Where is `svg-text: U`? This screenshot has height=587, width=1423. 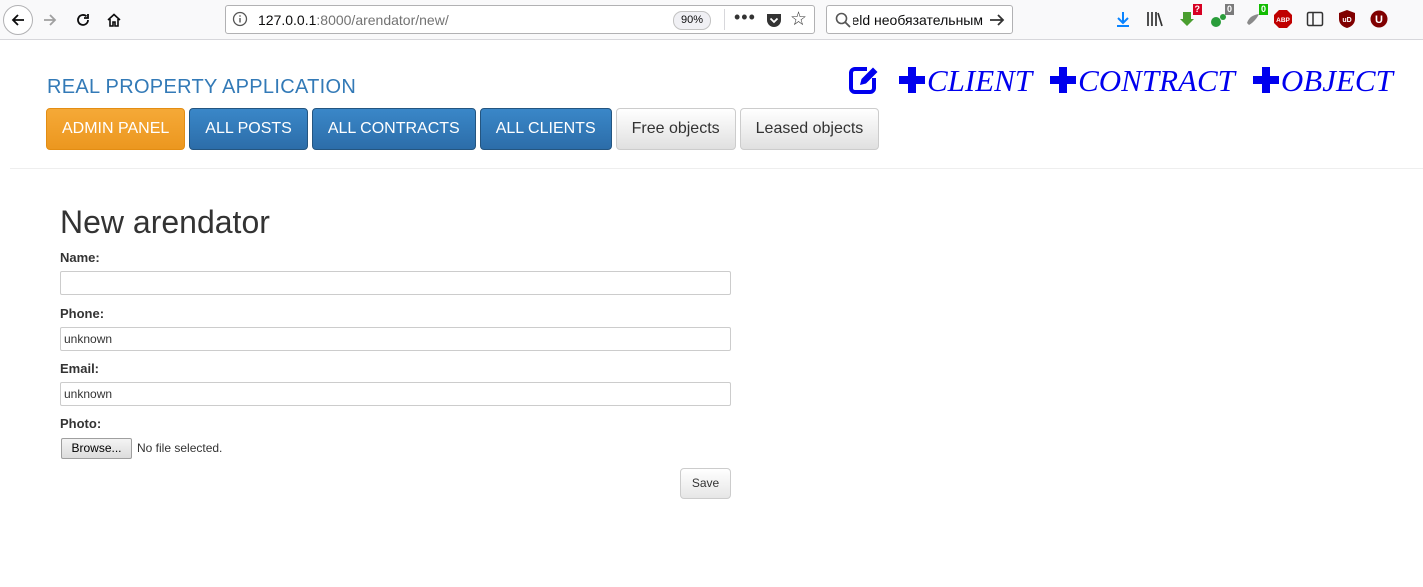 svg-text: U is located at coordinates (1379, 20).